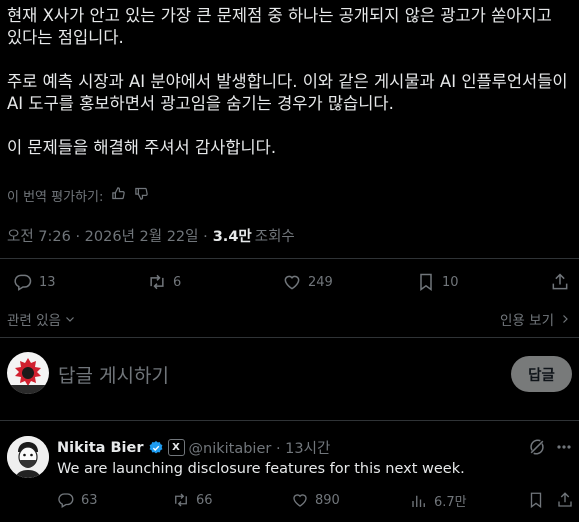 This screenshot has width=579, height=522. I want to click on like-count: 890, so click(327, 500).